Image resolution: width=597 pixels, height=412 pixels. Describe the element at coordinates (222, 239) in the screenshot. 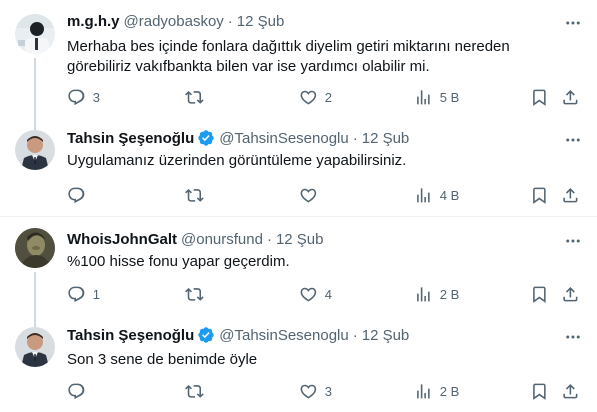

I see `author-handle: @onursfund` at that location.